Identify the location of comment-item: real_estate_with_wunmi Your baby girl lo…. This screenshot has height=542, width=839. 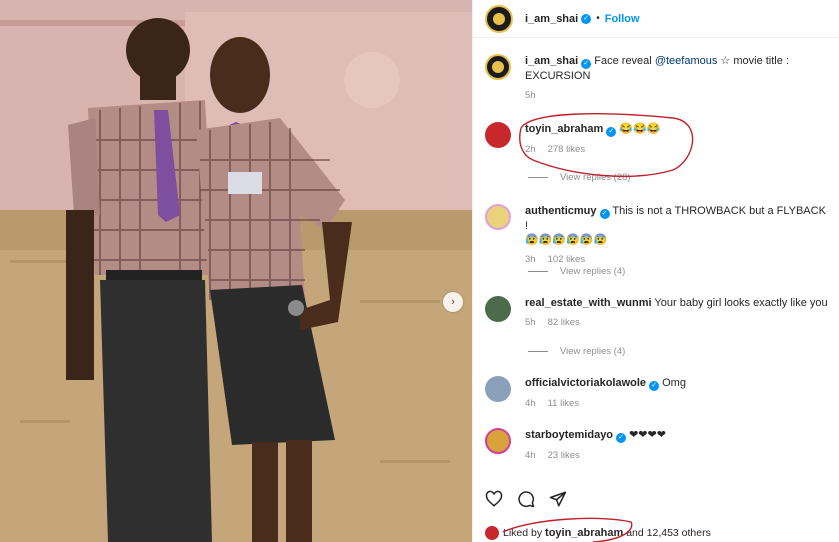
(657, 313).